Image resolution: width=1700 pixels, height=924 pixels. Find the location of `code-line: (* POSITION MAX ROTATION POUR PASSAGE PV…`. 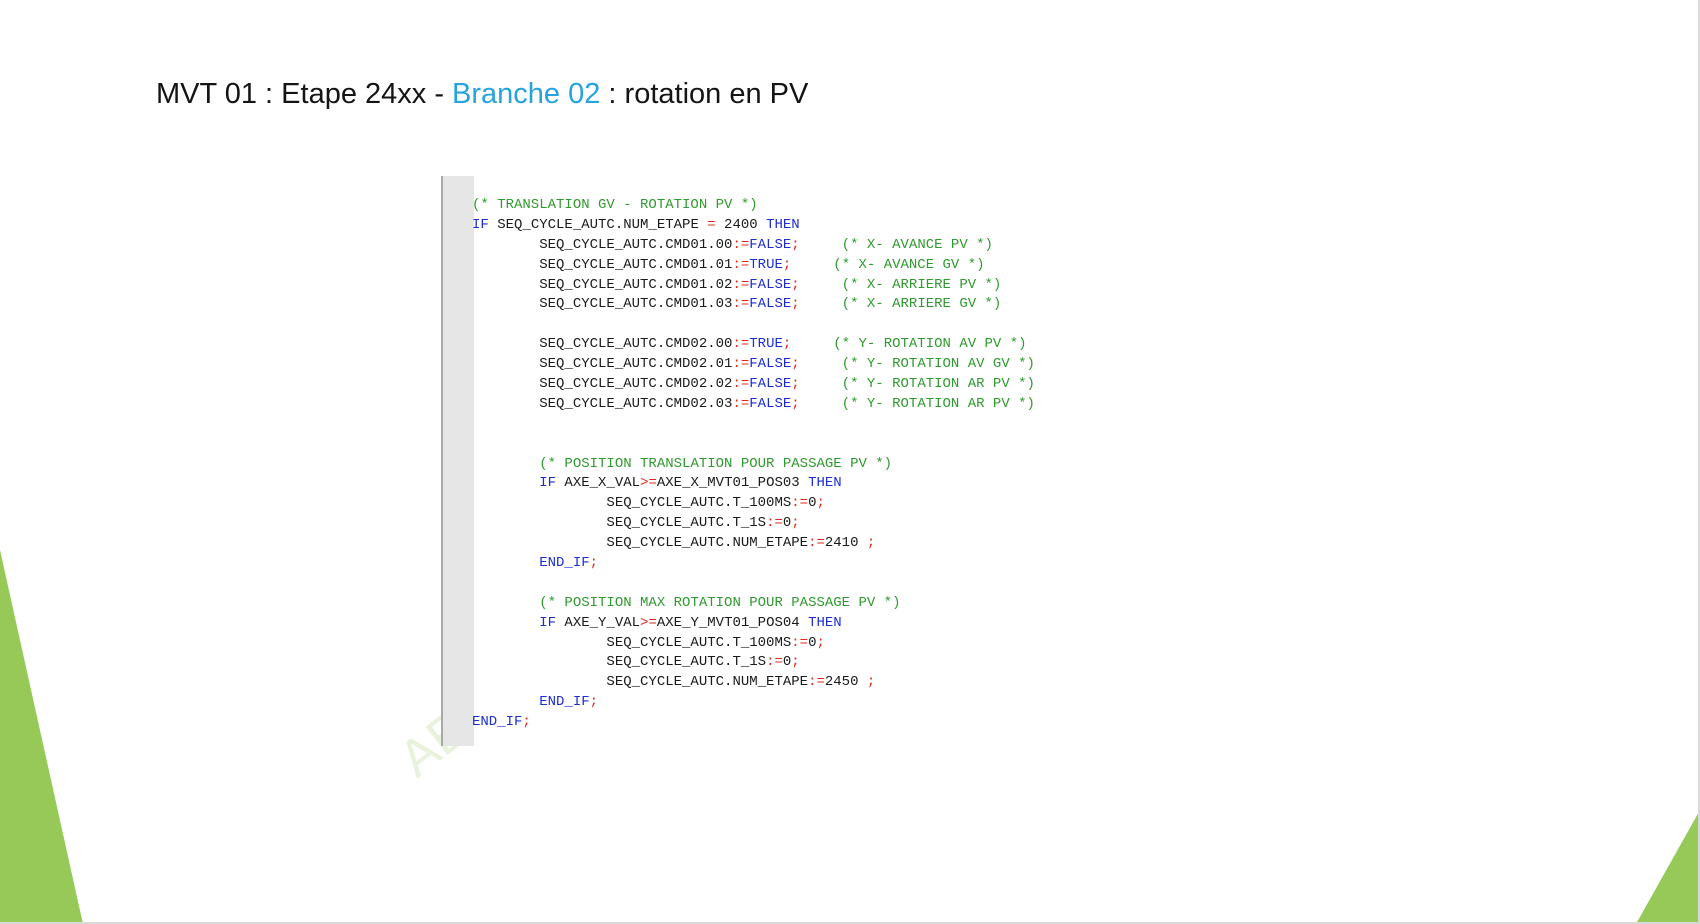

code-line: (* POSITION MAX ROTATION POUR PASSAGE PV… is located at coordinates (753, 604).